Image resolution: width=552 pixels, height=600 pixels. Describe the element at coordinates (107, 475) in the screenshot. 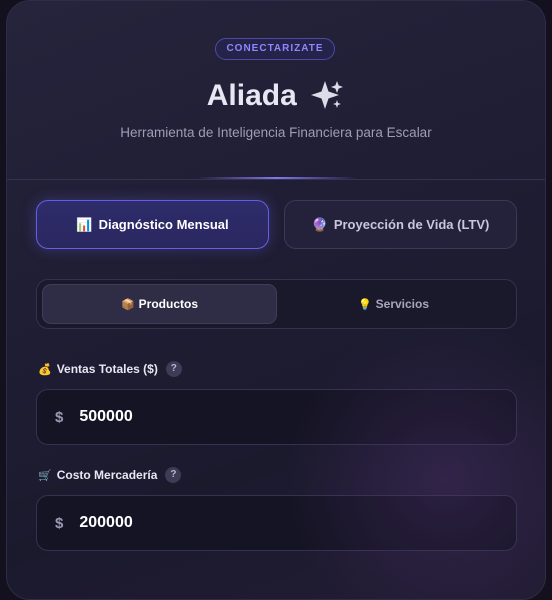

I see `field-label-text: Costo Mercadería` at that location.